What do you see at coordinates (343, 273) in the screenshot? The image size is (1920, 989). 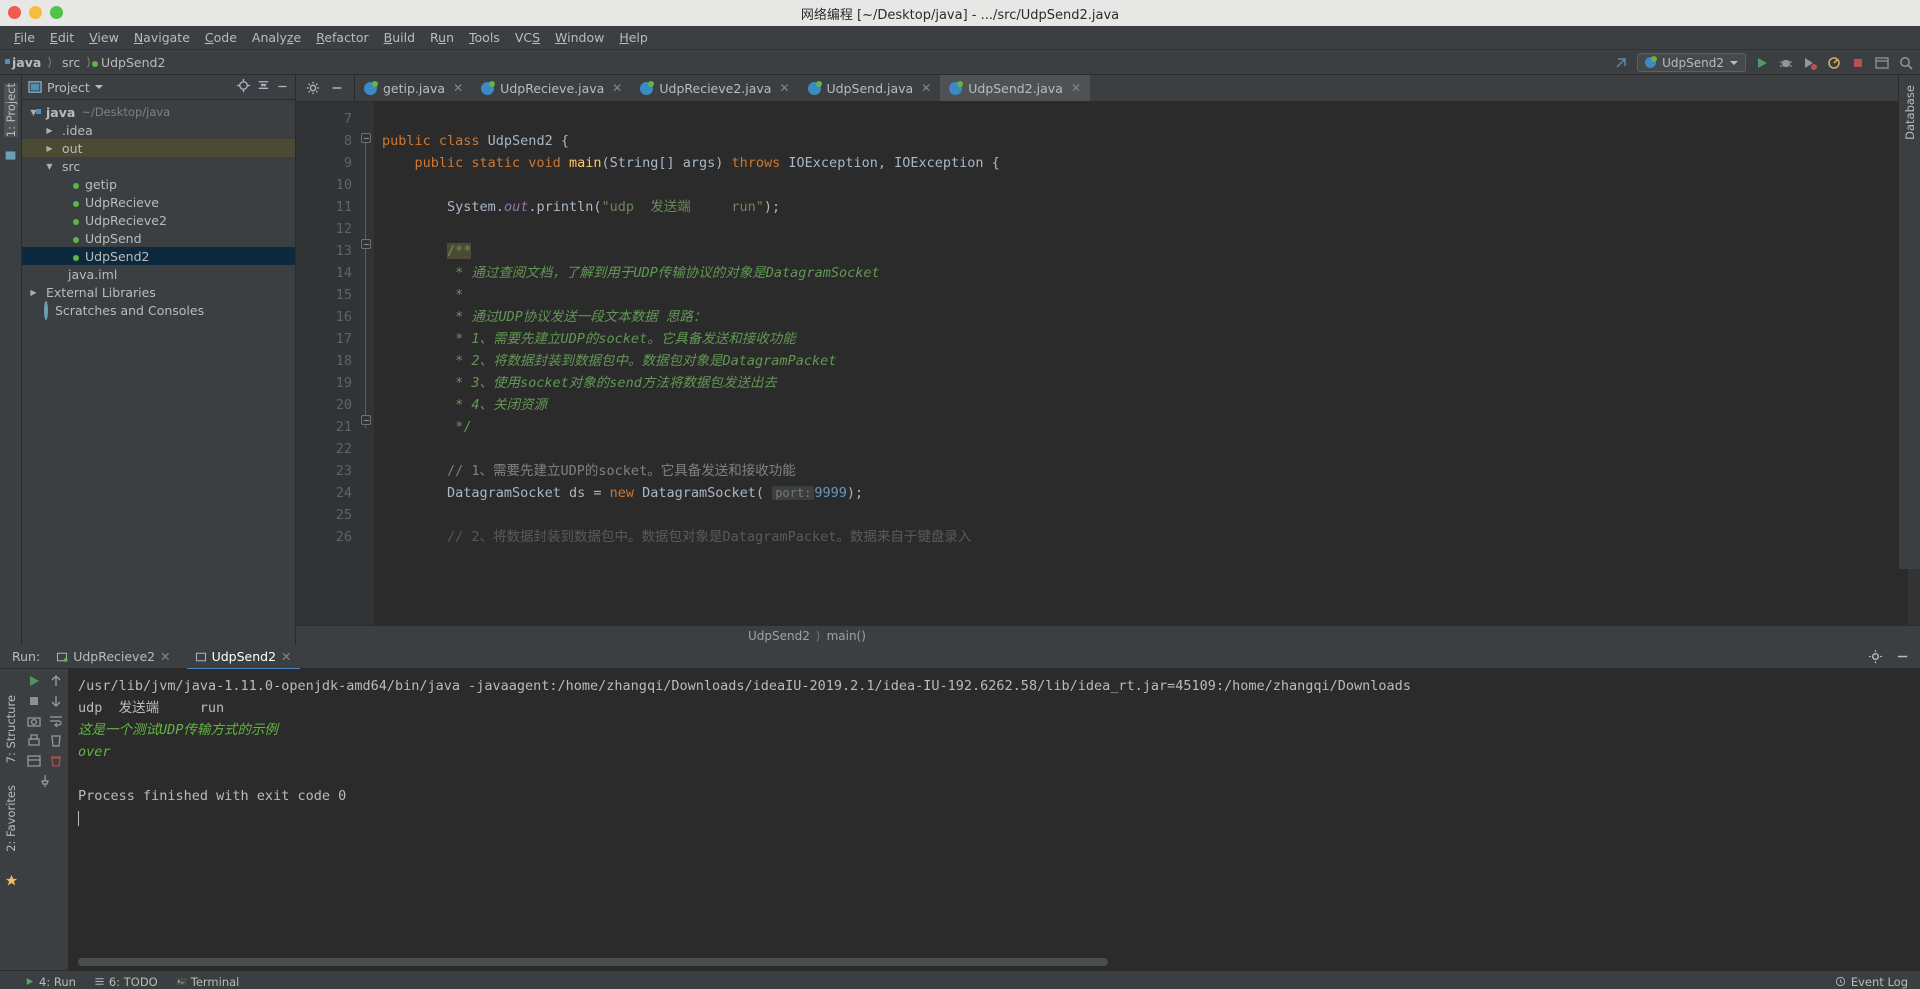 I see `line-number: 14` at bounding box center [343, 273].